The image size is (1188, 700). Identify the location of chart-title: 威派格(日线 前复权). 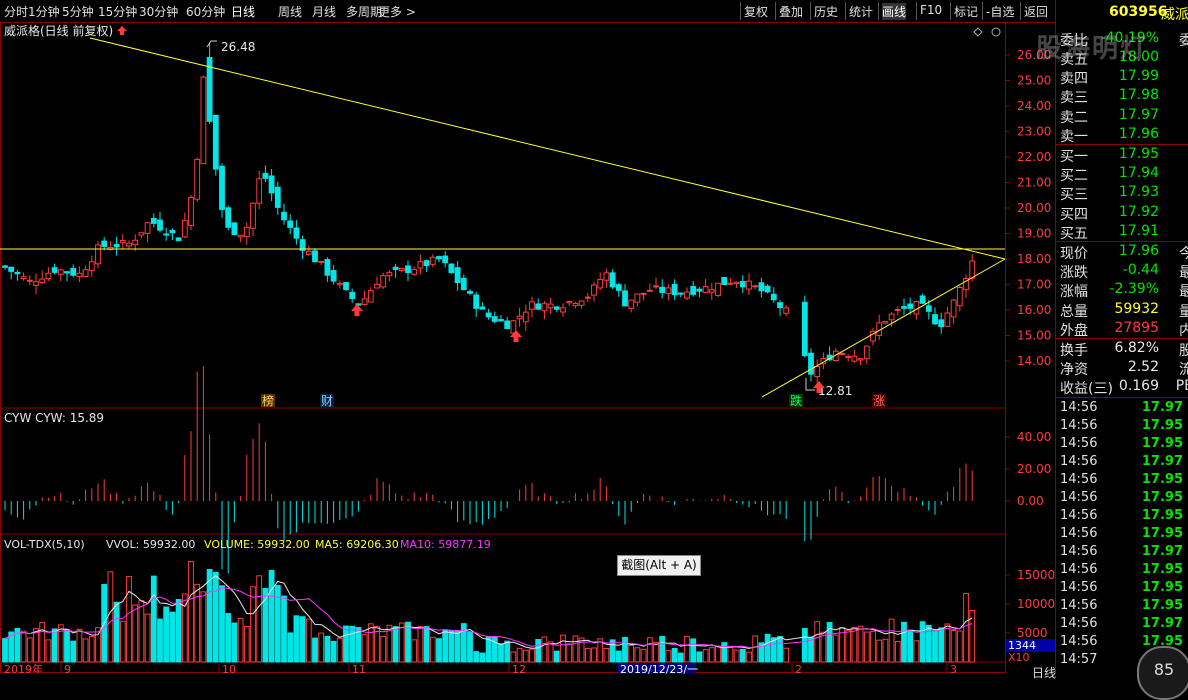
(58, 30).